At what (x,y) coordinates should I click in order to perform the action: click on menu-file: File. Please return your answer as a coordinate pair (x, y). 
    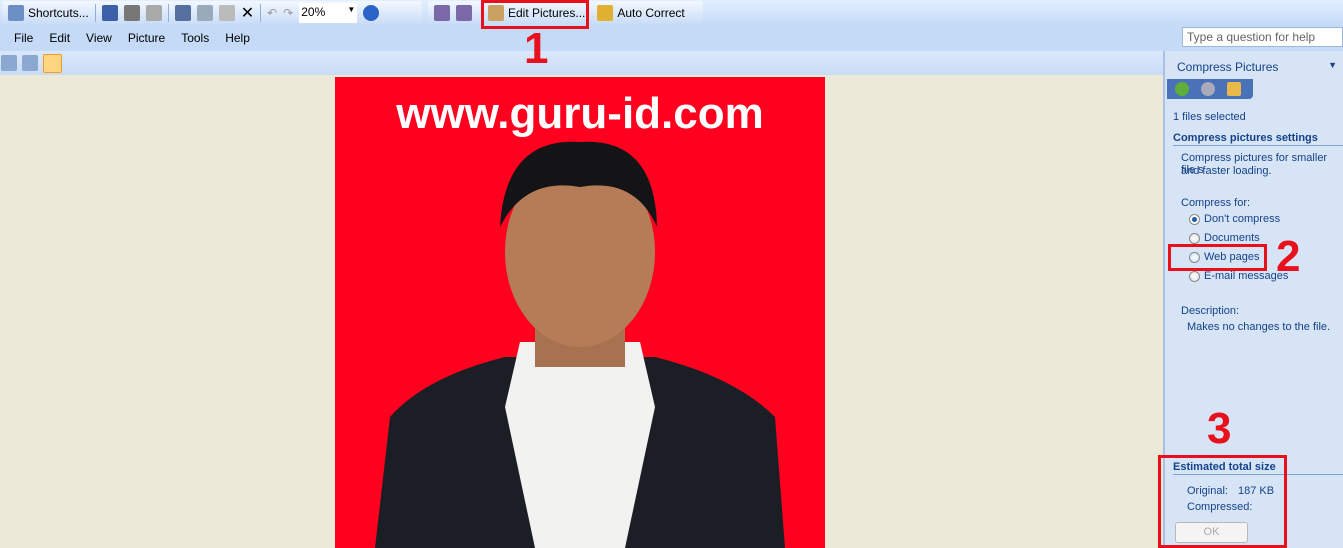
    Looking at the image, I should click on (23, 38).